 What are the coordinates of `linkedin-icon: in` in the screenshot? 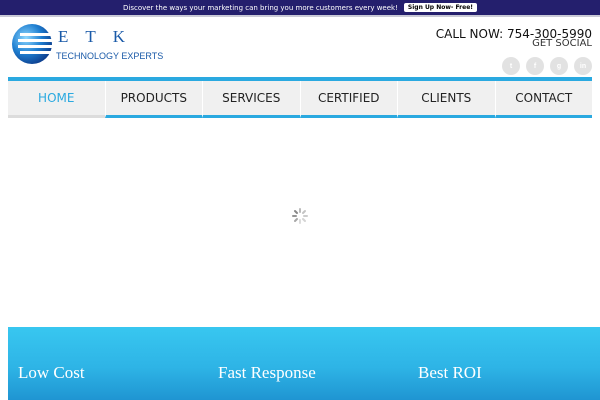 It's located at (583, 66).